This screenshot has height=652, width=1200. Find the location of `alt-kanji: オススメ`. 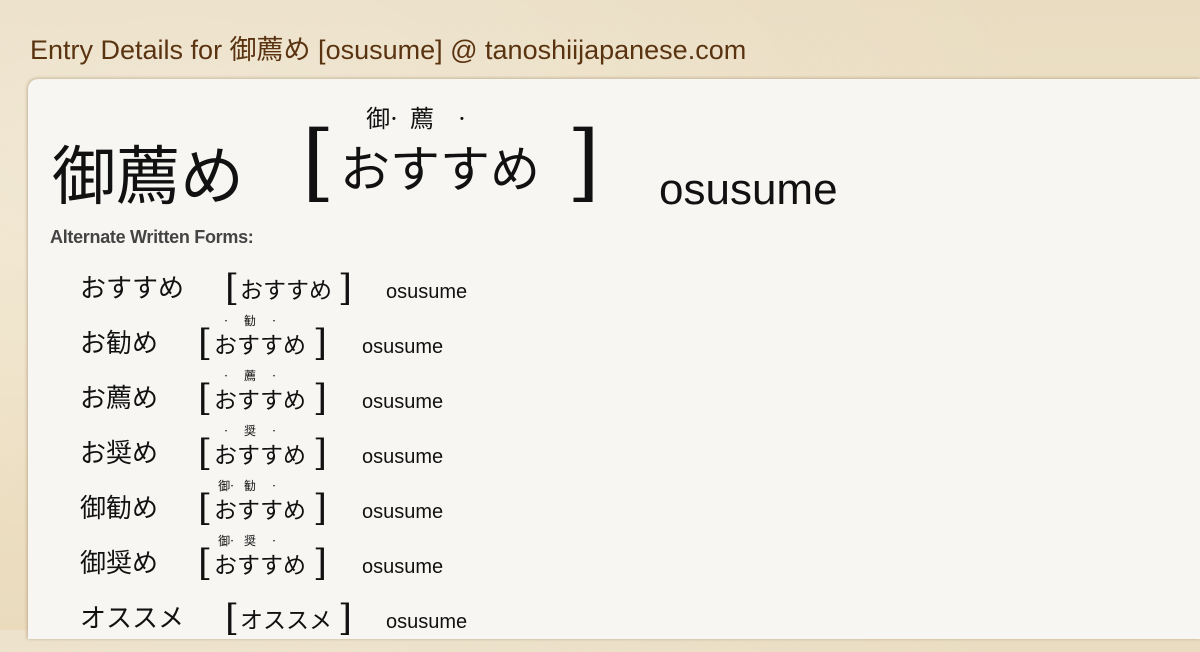

alt-kanji: オススメ is located at coordinates (132, 619).